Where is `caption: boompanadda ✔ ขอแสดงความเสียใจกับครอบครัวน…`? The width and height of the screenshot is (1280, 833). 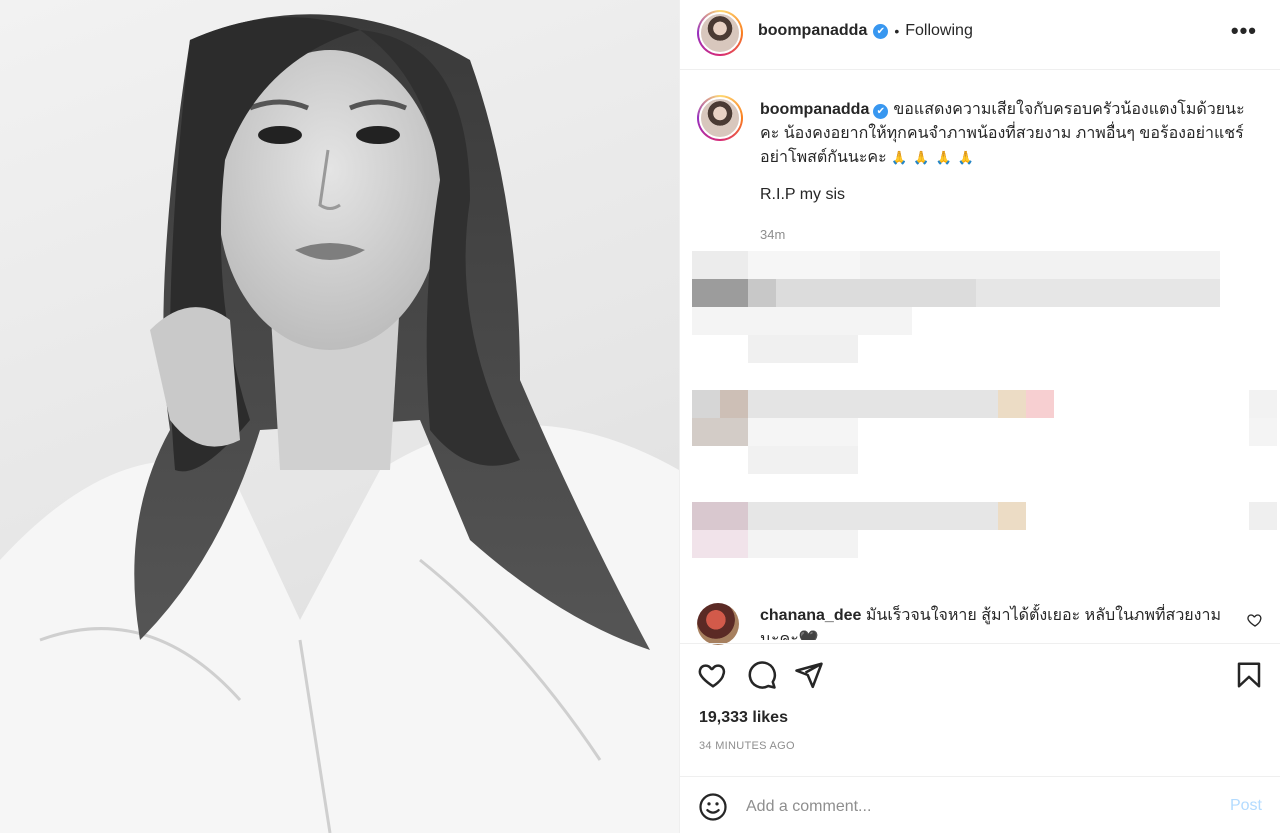 caption: boompanadda ✔ ขอแสดงความเสียใจกับครอบครัวน… is located at coordinates (1010, 134).